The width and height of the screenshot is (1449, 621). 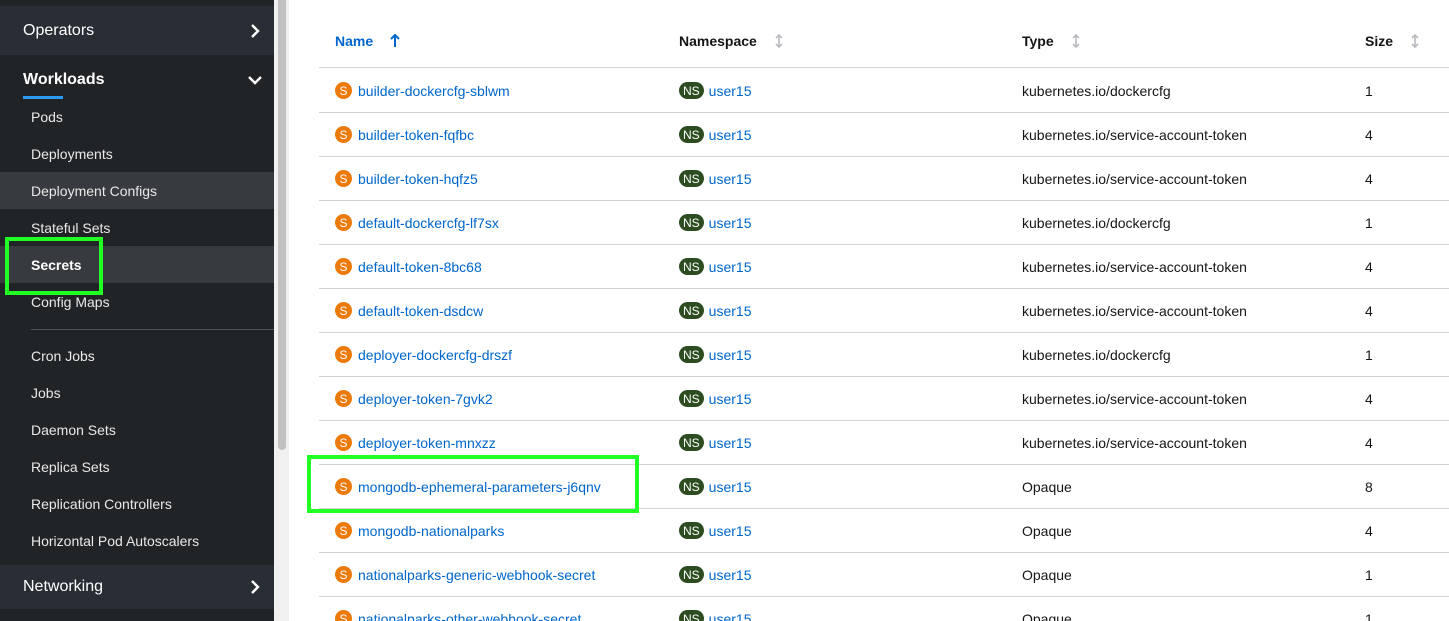 I want to click on sidebar-item-horizontal-pod-autoscalers: Horizontal Pod Autoscalers, so click(x=137, y=540).